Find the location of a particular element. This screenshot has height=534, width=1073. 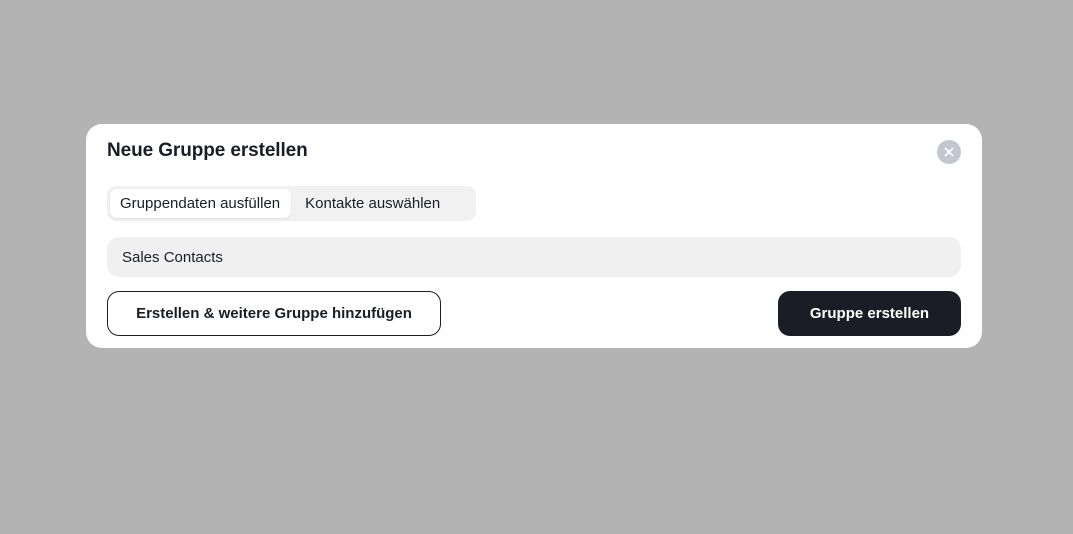

tab-select-contacts: Kontakte auswählen is located at coordinates (371, 203).